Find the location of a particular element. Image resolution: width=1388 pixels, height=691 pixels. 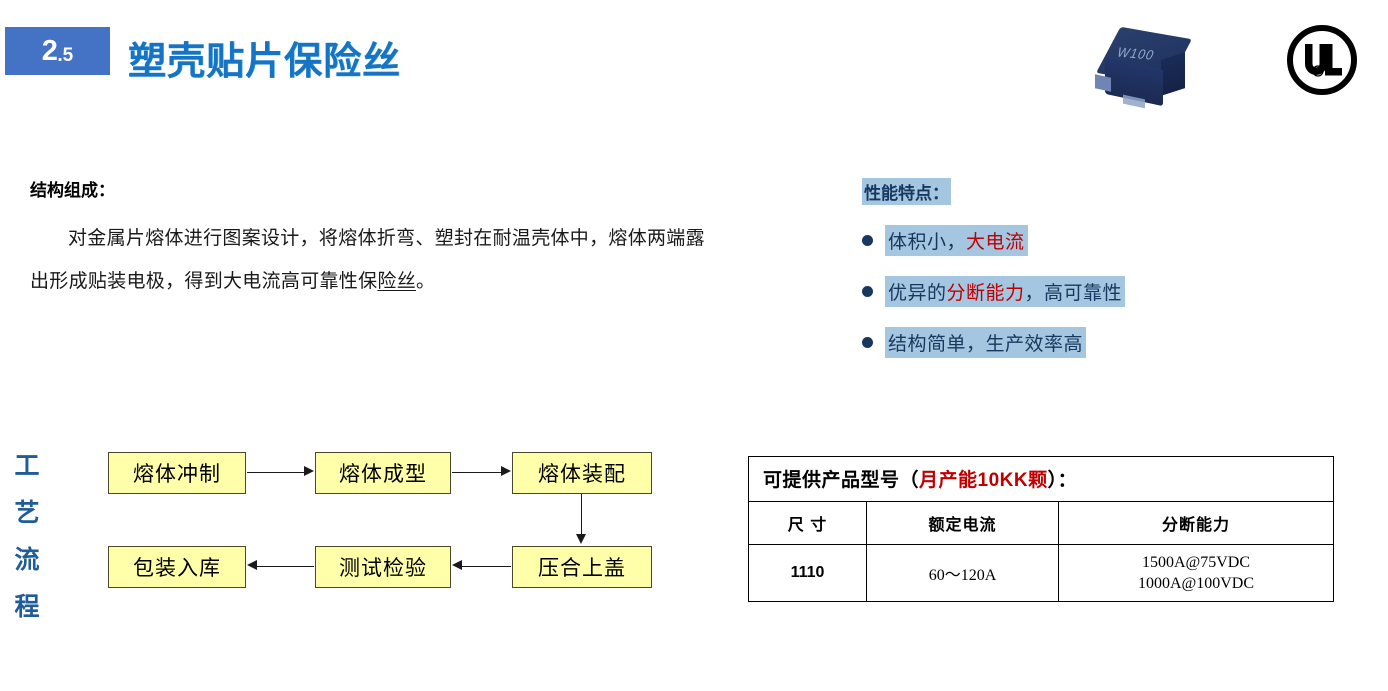

feature-item-2-text: 优异的分断能力，高可靠性 is located at coordinates (1005, 291).